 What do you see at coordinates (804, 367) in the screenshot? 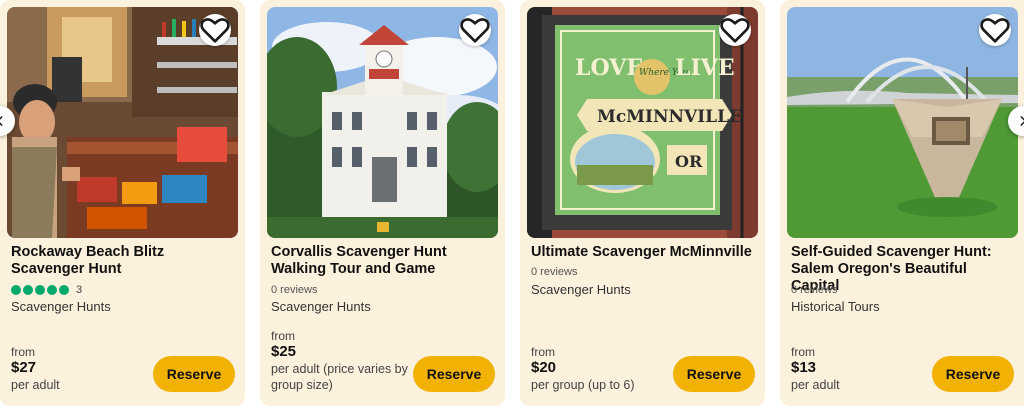
I see `tour-price: $13` at bounding box center [804, 367].